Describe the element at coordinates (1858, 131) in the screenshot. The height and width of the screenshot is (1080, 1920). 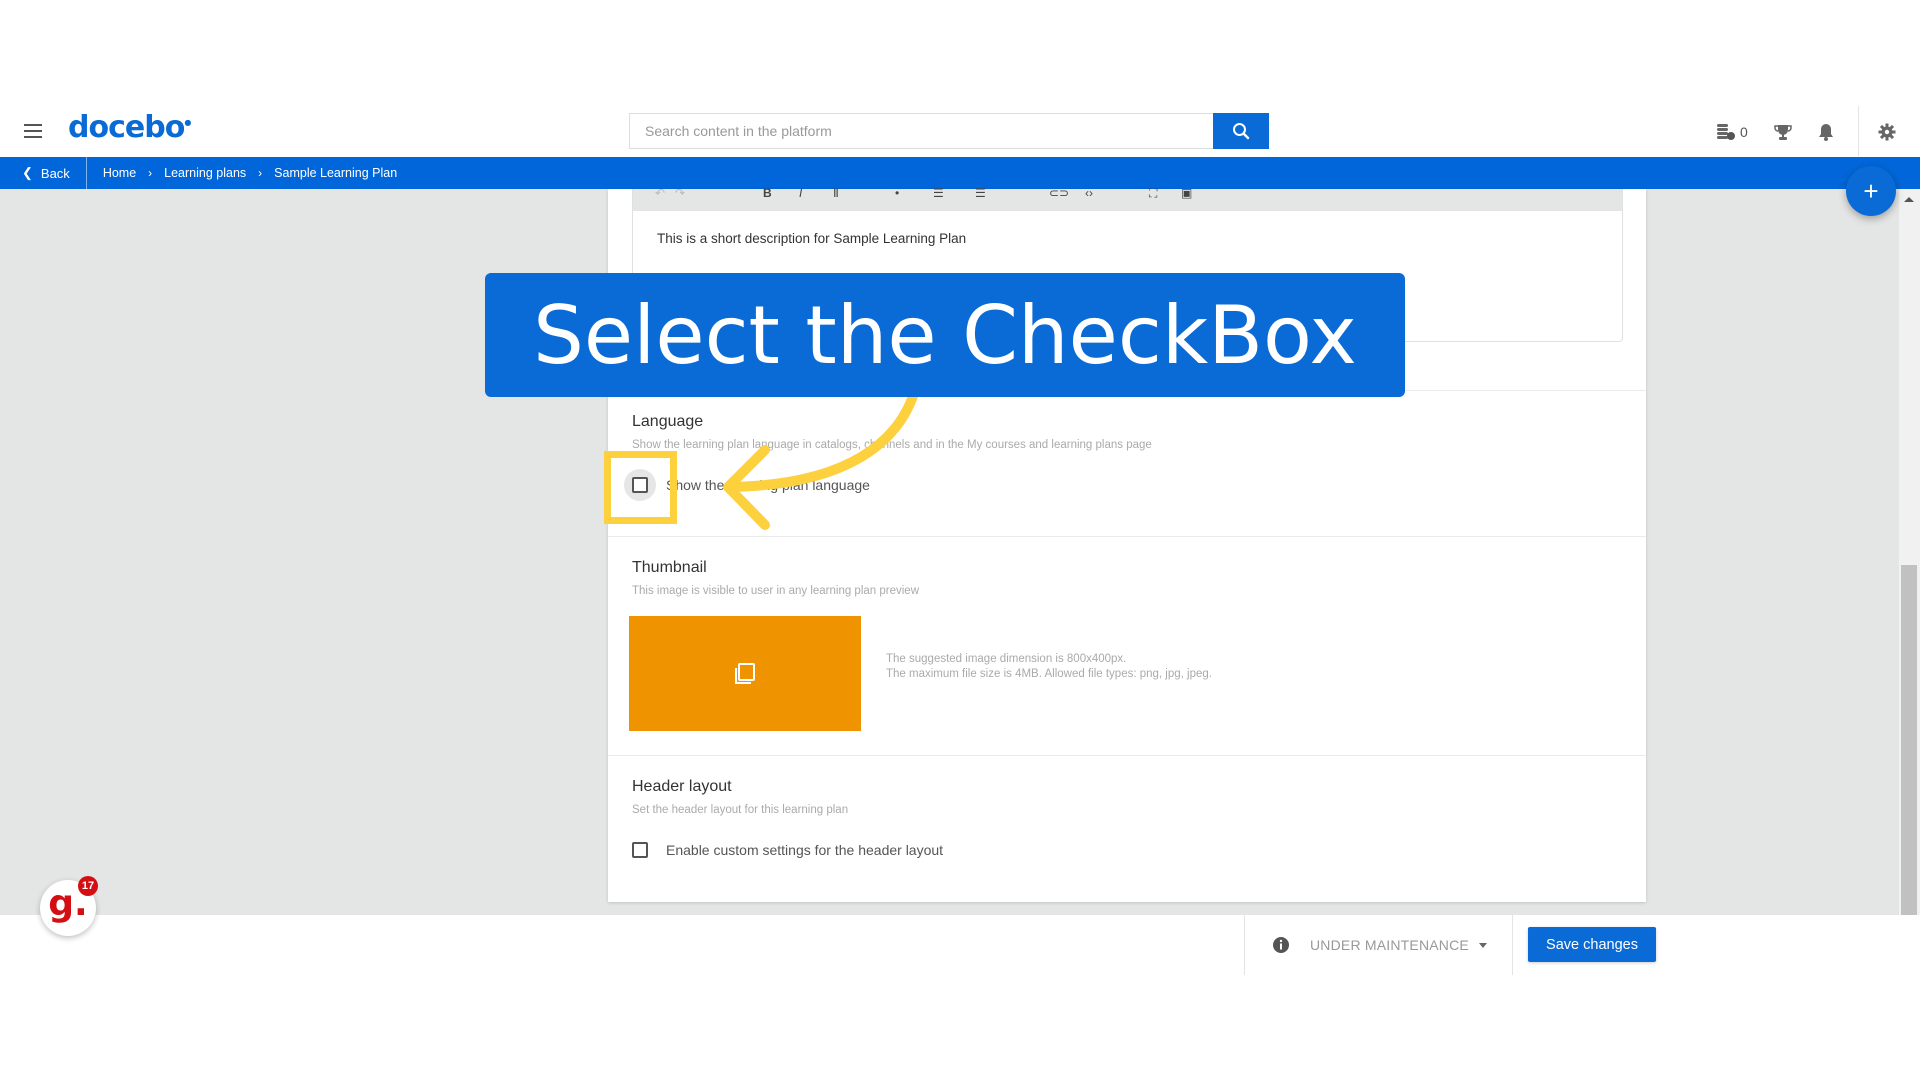
I see `header-divider` at that location.